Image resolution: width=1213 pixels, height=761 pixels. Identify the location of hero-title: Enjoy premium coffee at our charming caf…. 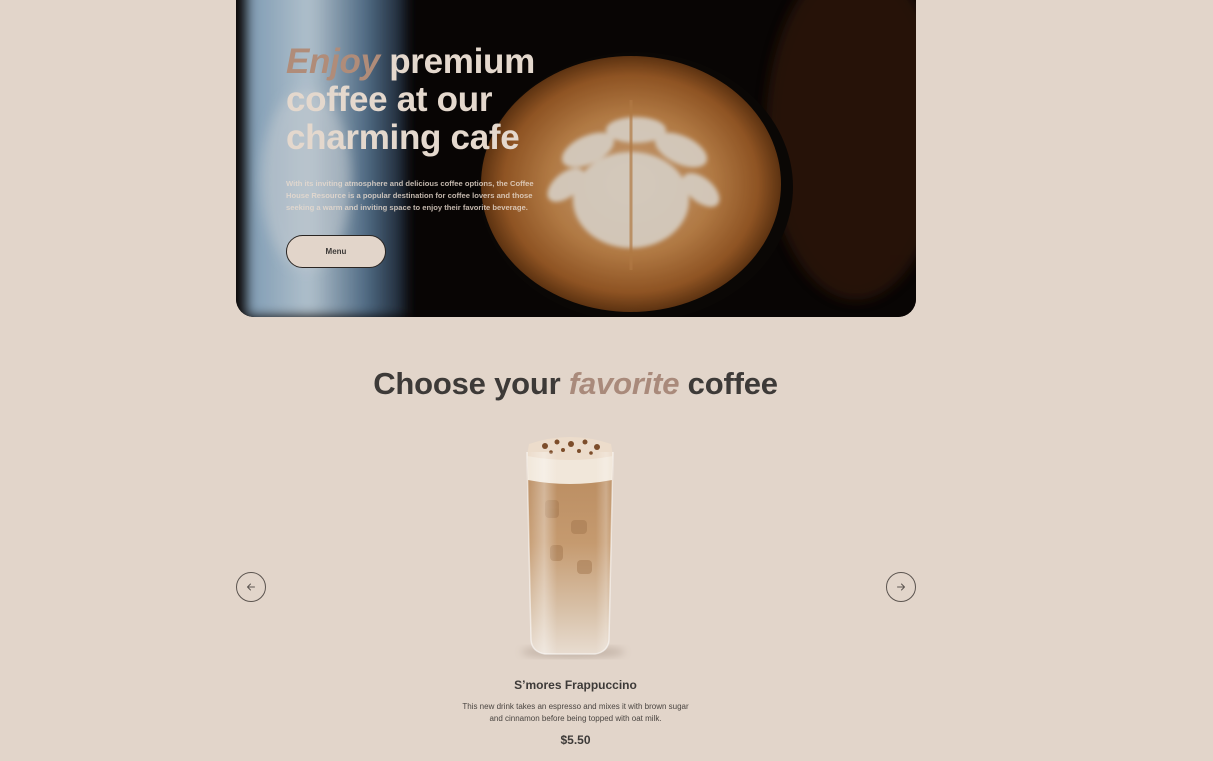
(431, 100).